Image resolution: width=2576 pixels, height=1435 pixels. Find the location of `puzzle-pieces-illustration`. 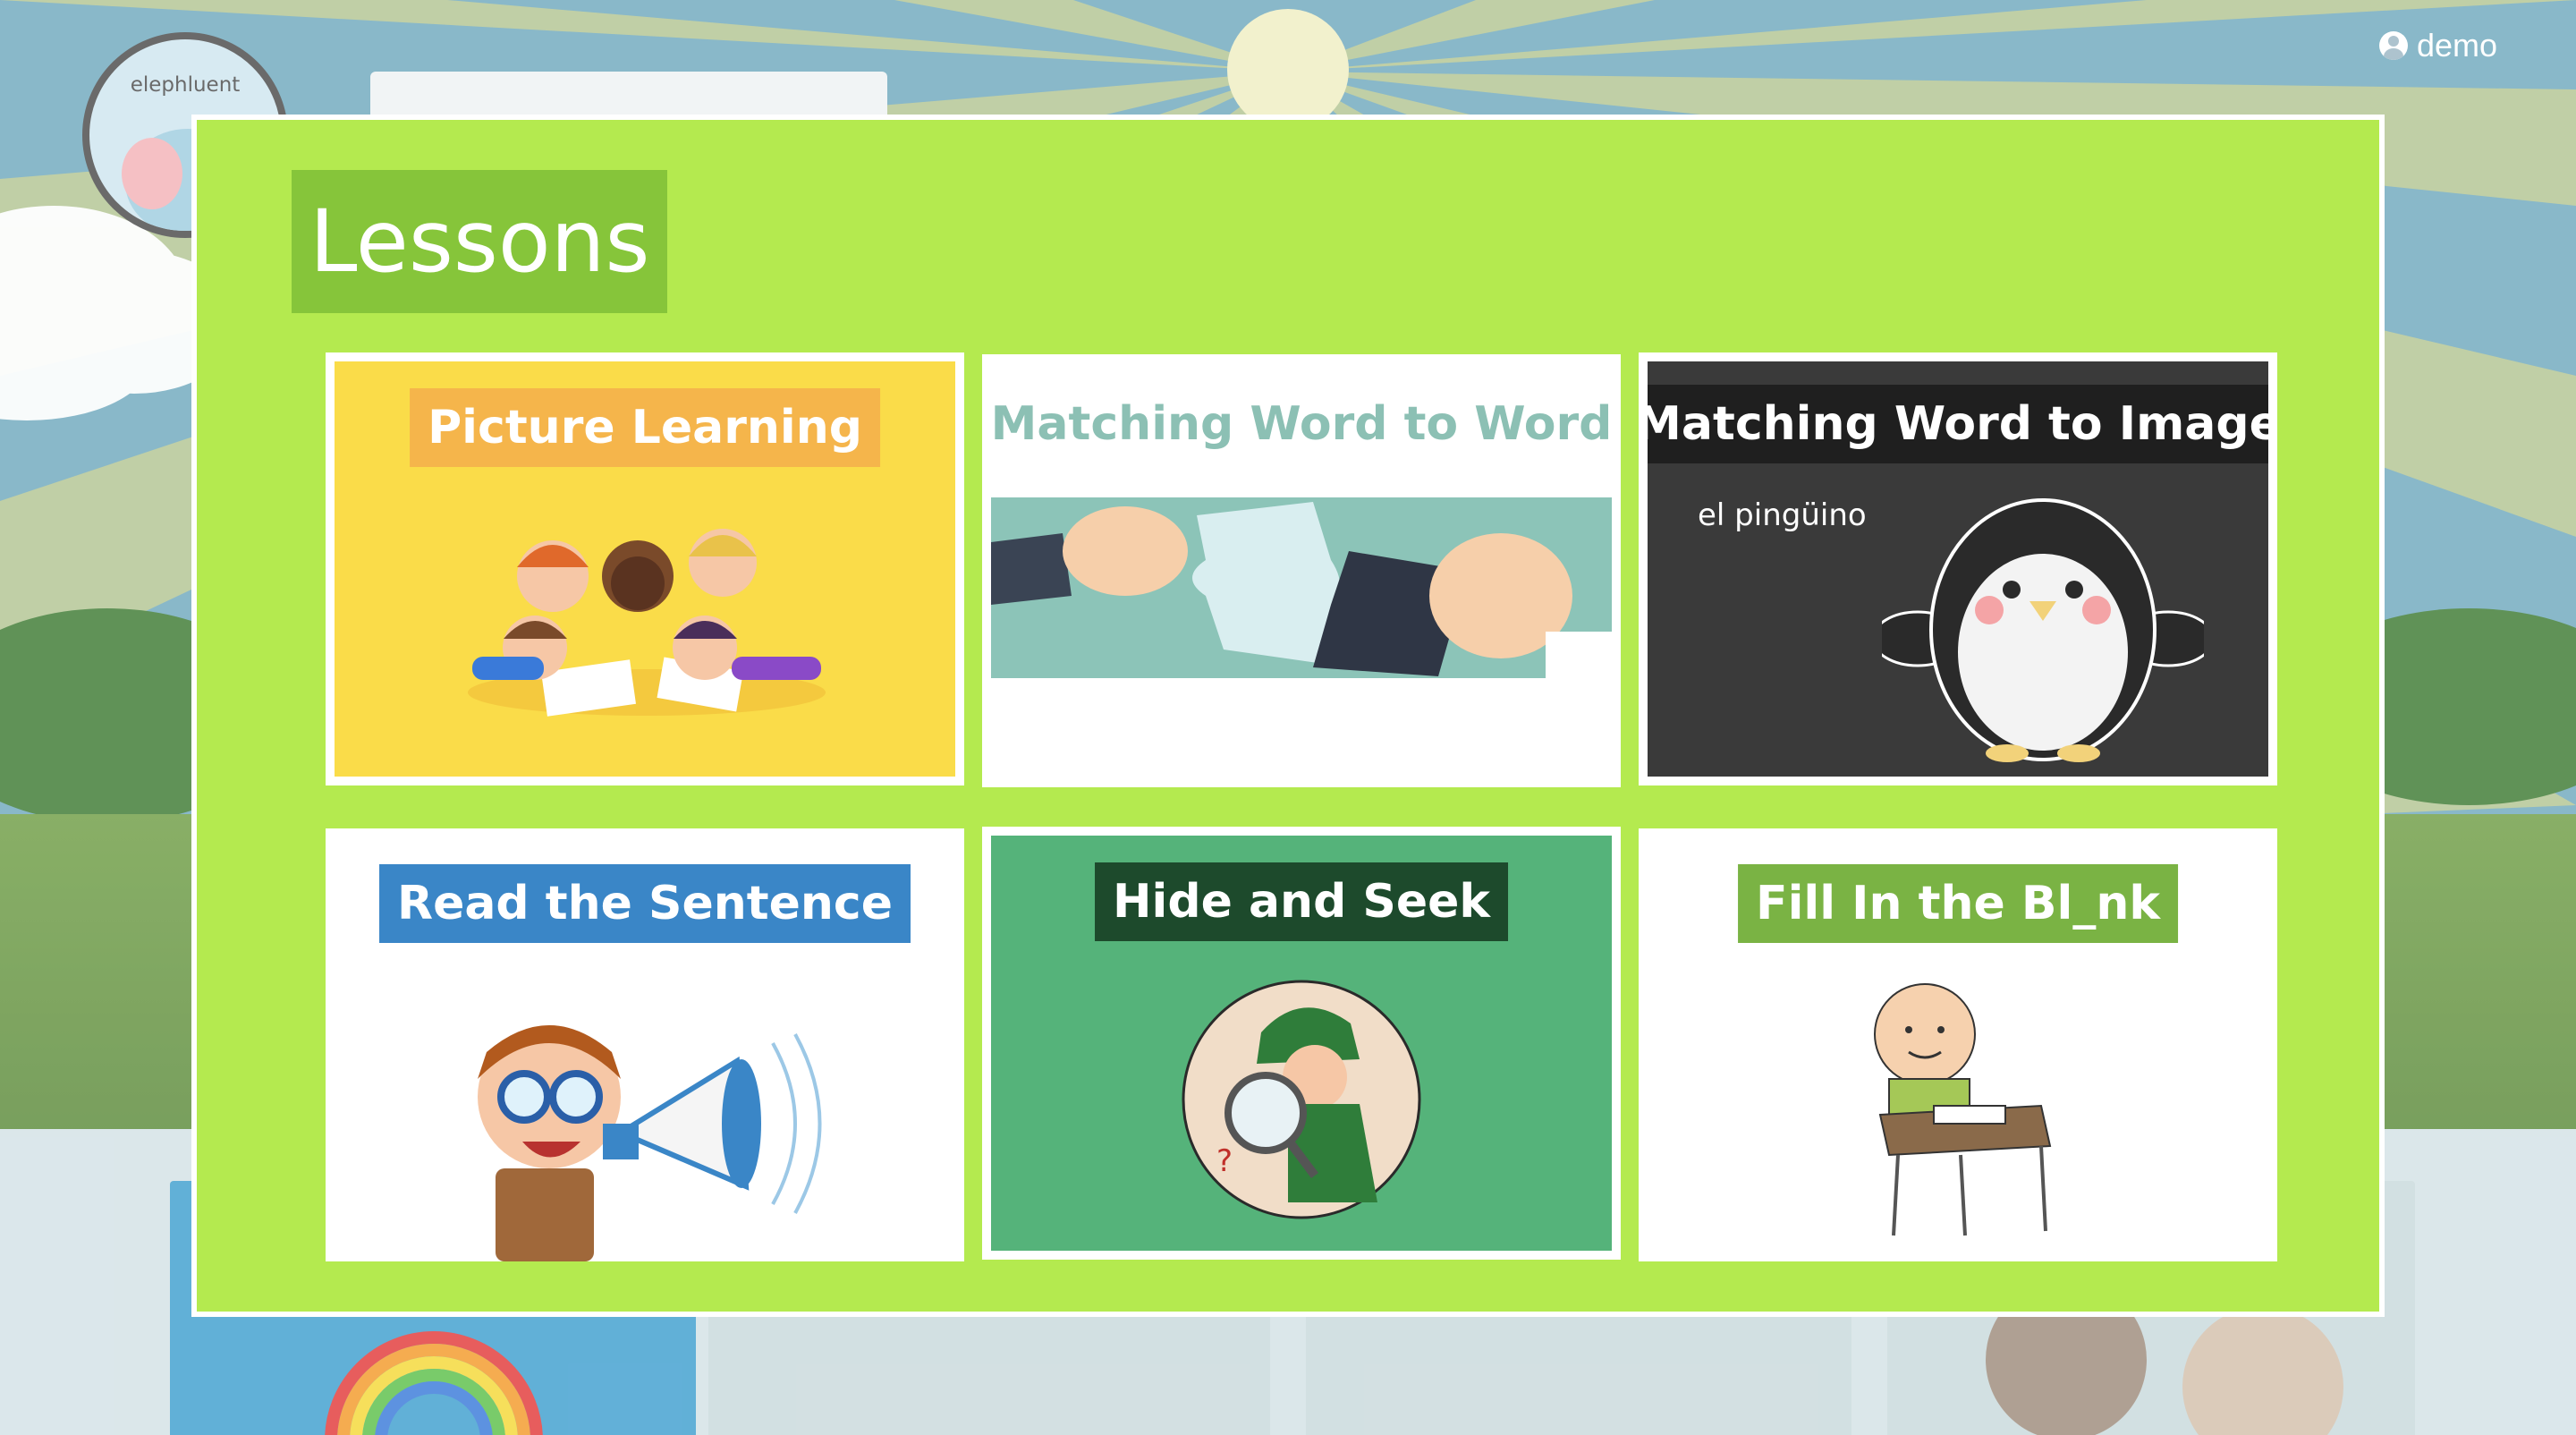

puzzle-pieces-illustration is located at coordinates (1301, 587).